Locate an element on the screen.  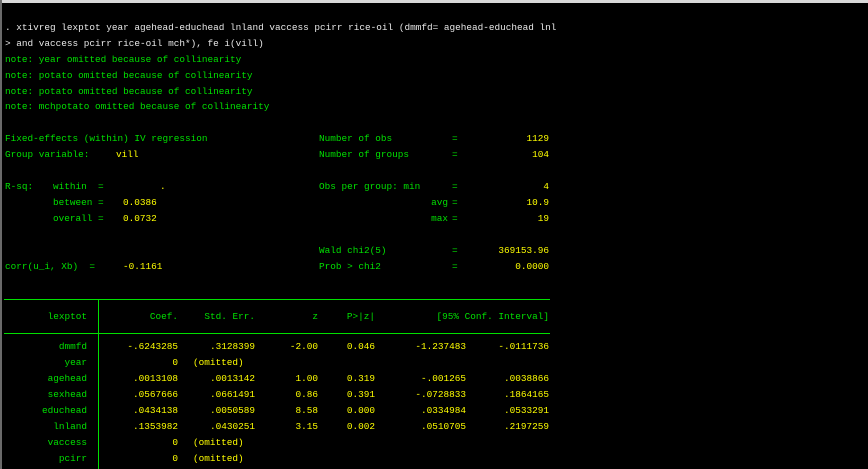
rsq-within-label: within = is located at coordinates (78, 186).